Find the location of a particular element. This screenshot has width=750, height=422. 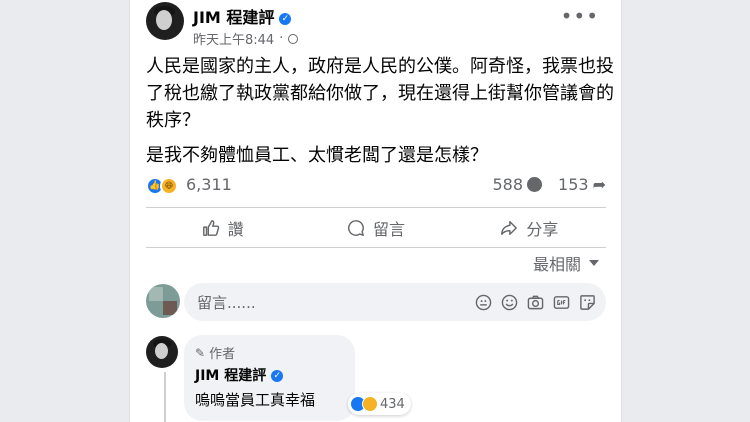

pencil-icon: ✎ is located at coordinates (200, 352).